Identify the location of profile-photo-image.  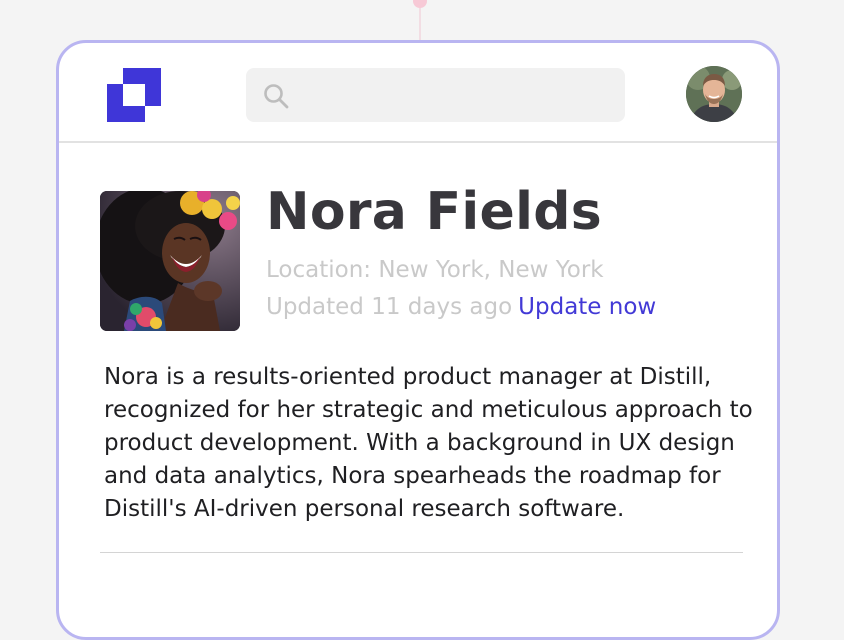
(170, 261).